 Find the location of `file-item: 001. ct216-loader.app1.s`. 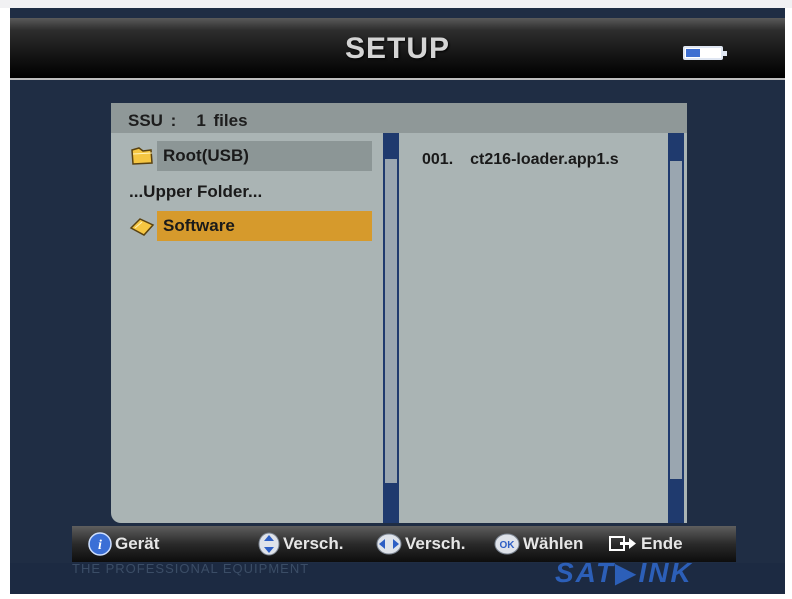

file-item: 001. ct216-loader.app1.s is located at coordinates (520, 160).